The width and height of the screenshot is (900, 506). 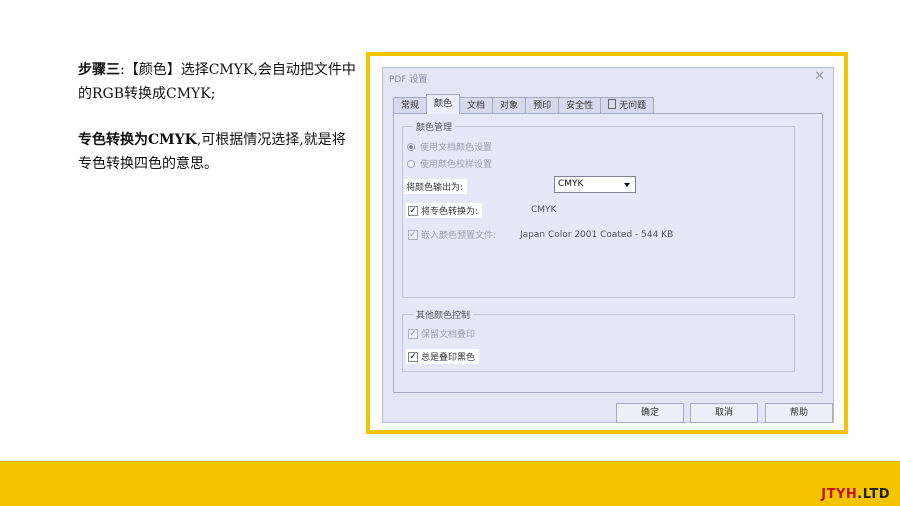 What do you see at coordinates (450, 483) in the screenshot?
I see `footer-bar: JTYH.LTD` at bounding box center [450, 483].